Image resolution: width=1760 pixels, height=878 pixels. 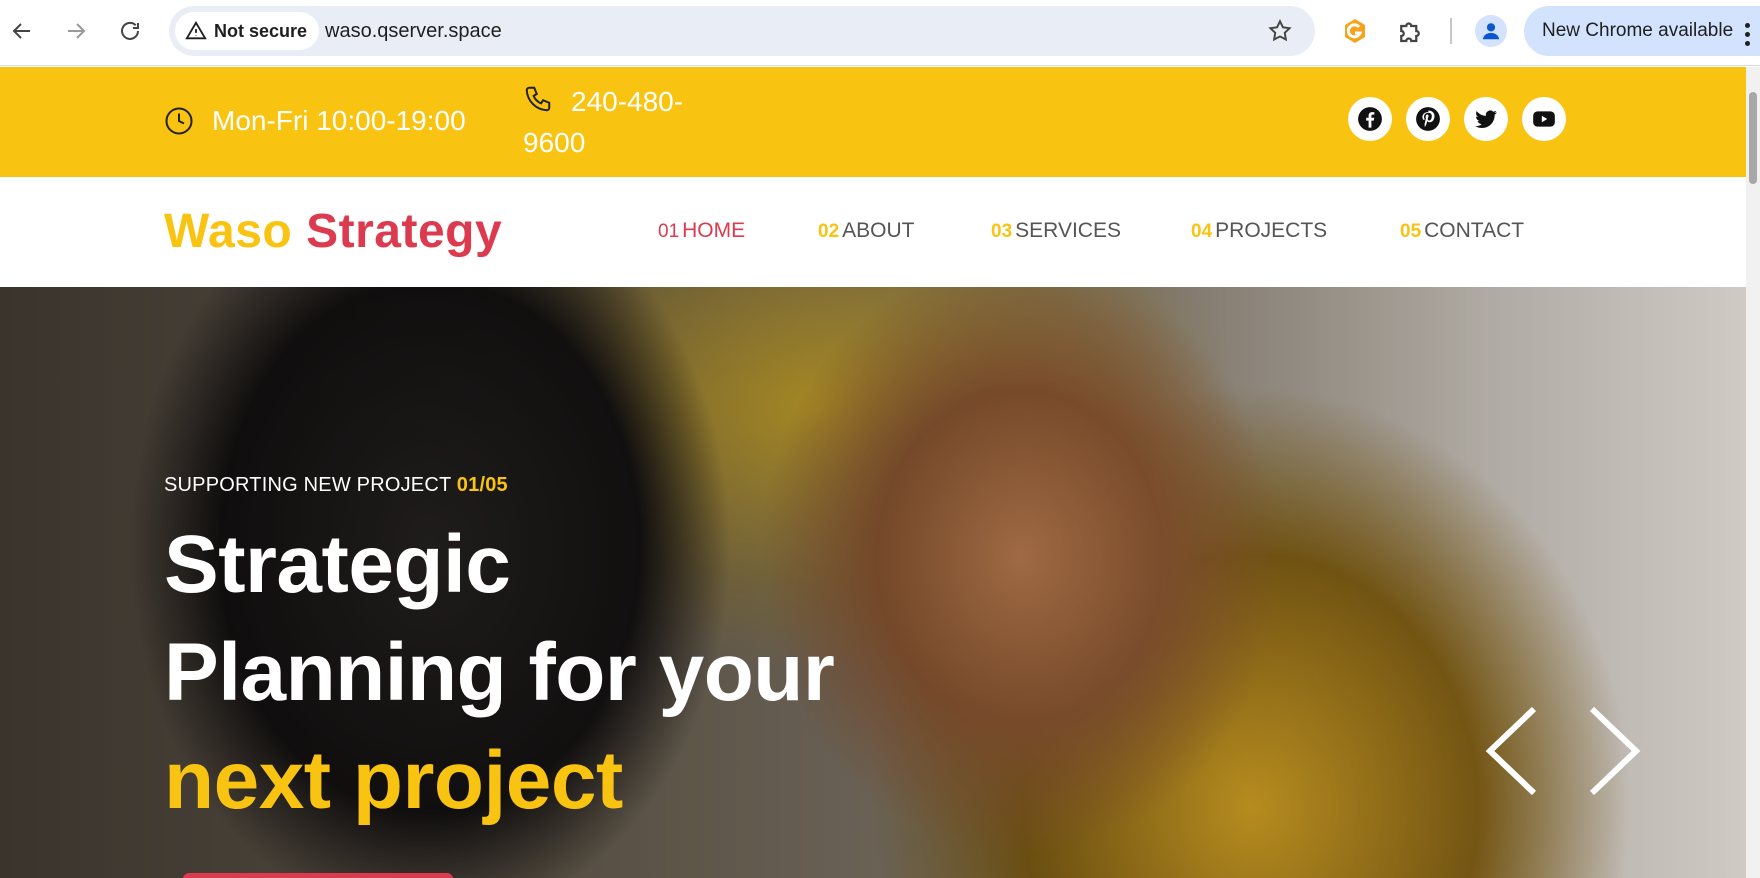 I want to click on nav-number: 03, so click(x=1002, y=231).